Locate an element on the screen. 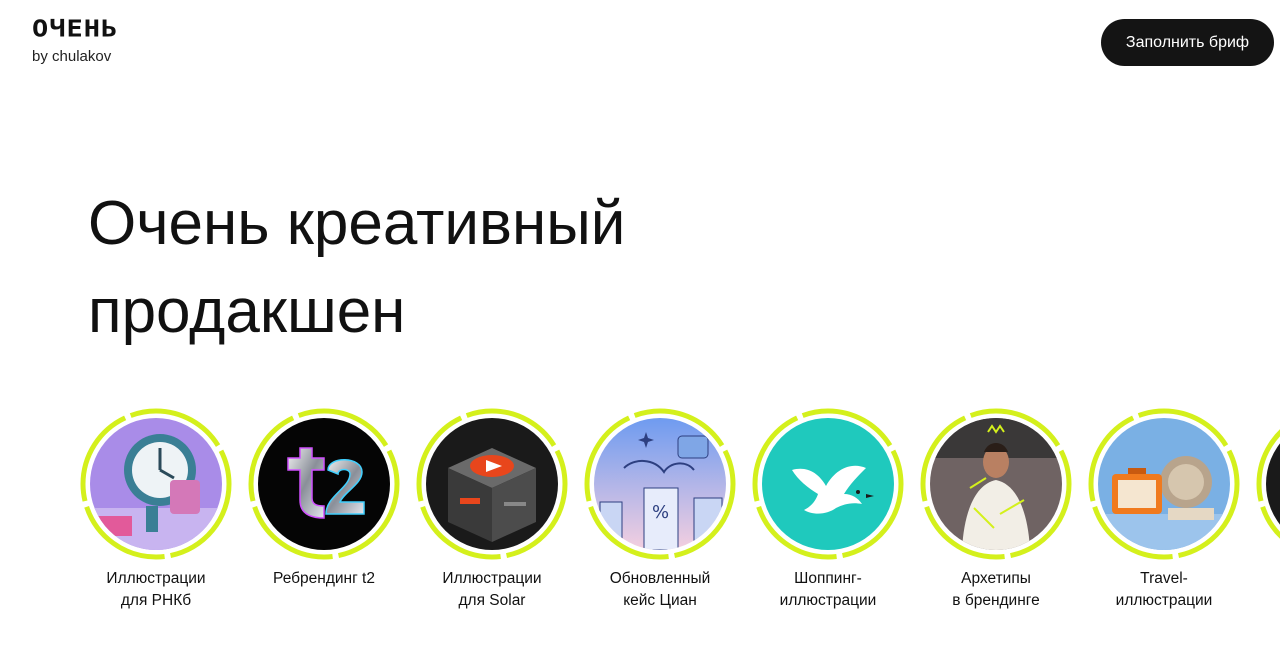 Image resolution: width=1280 pixels, height=646 pixels. story-caption: Travel- иллюстрации is located at coordinates (1164, 590).